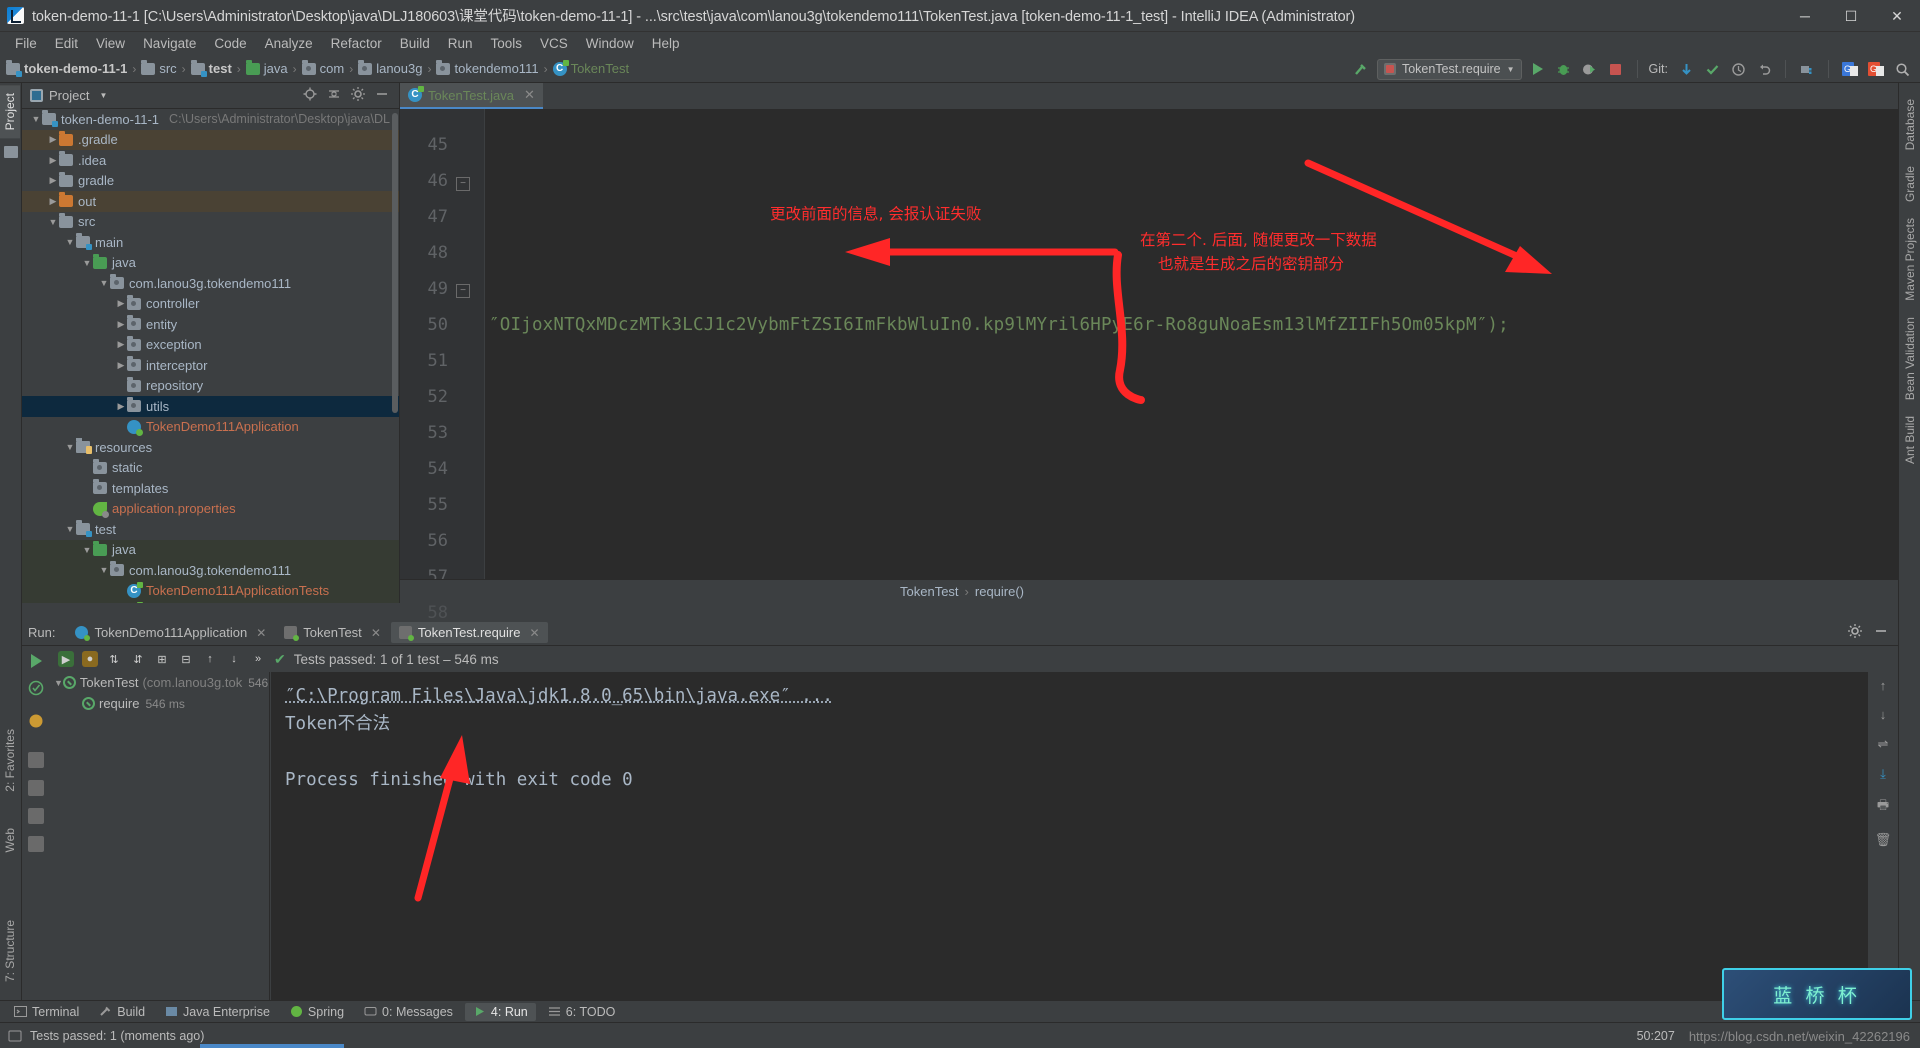 The width and height of the screenshot is (1920, 1048). Describe the element at coordinates (1883, 840) in the screenshot. I see `clear-all-icon: 🗑` at that location.